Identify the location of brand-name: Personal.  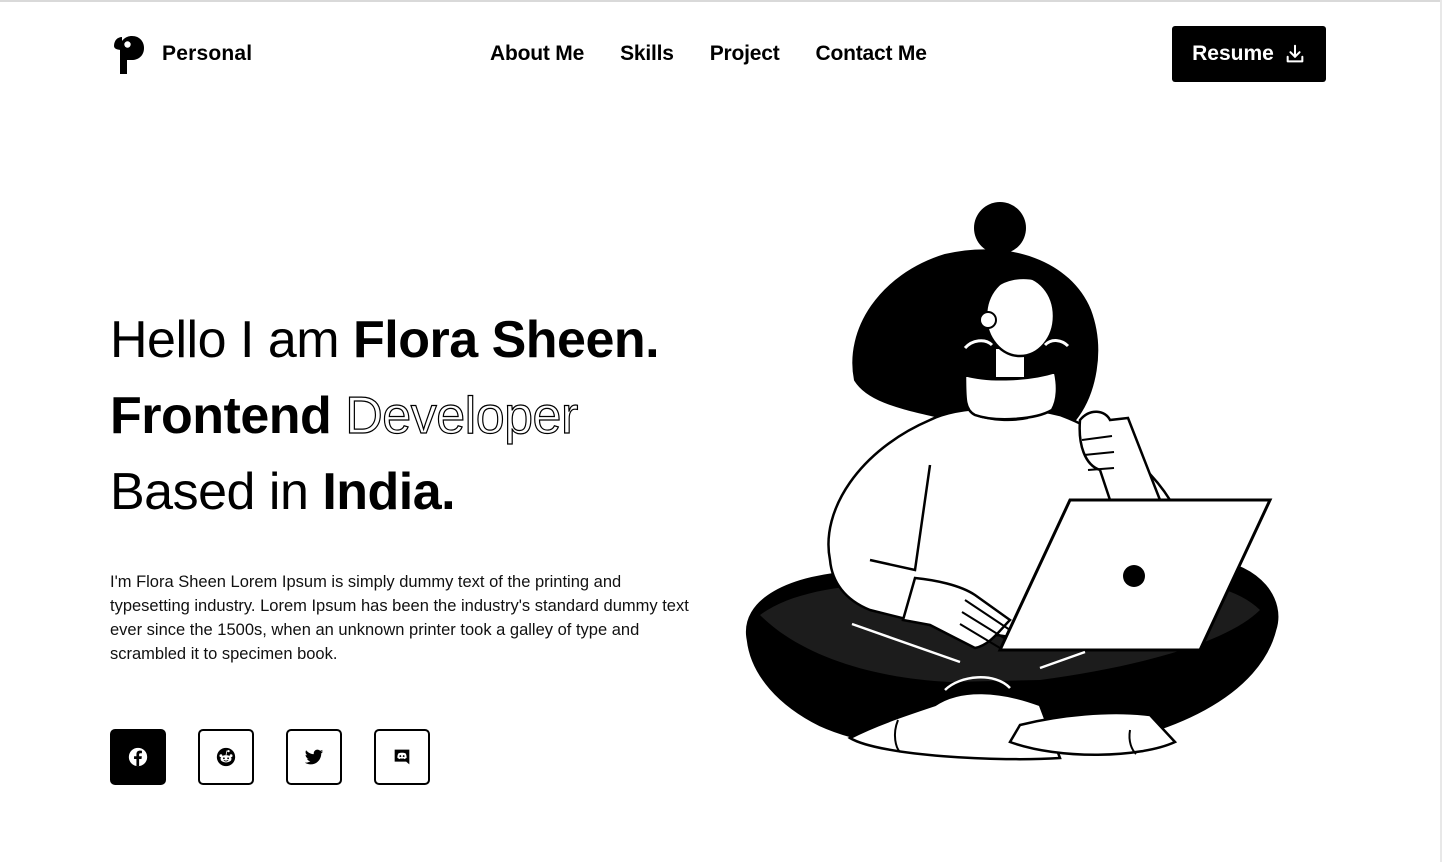
(207, 53).